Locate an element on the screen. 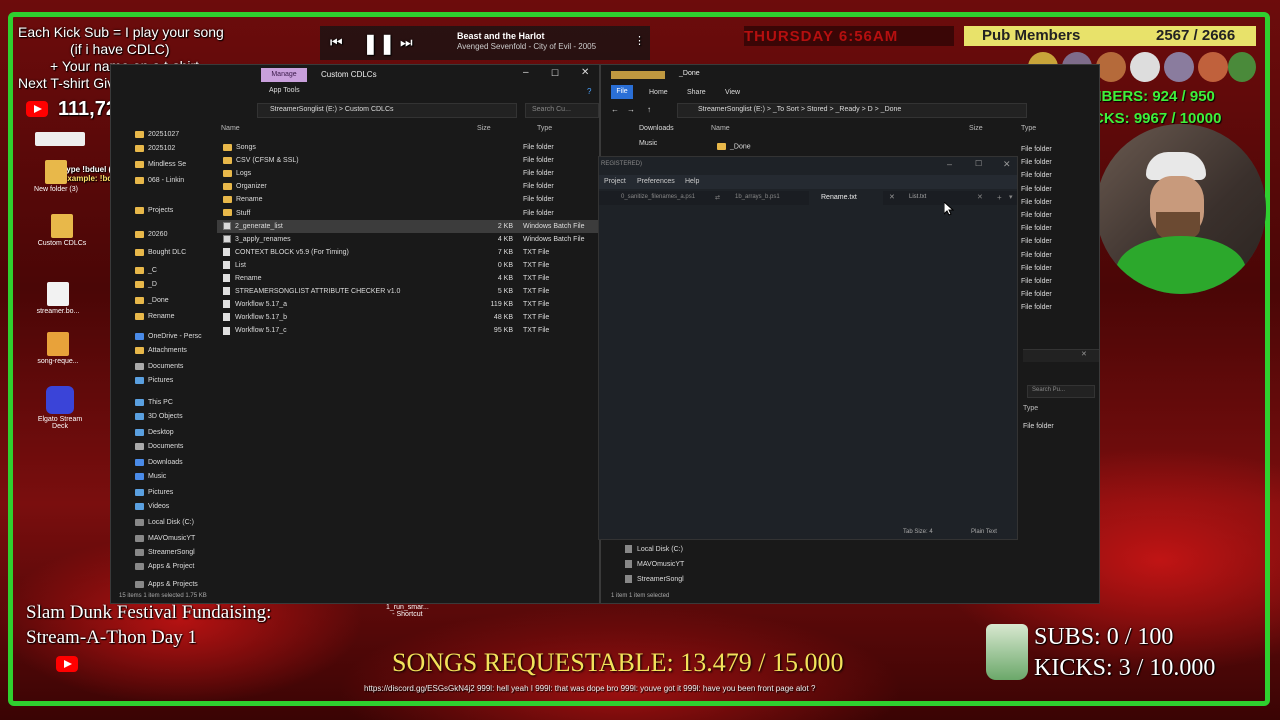 This screenshot has width=1280, height=720. nav-item: _C is located at coordinates (146, 270).